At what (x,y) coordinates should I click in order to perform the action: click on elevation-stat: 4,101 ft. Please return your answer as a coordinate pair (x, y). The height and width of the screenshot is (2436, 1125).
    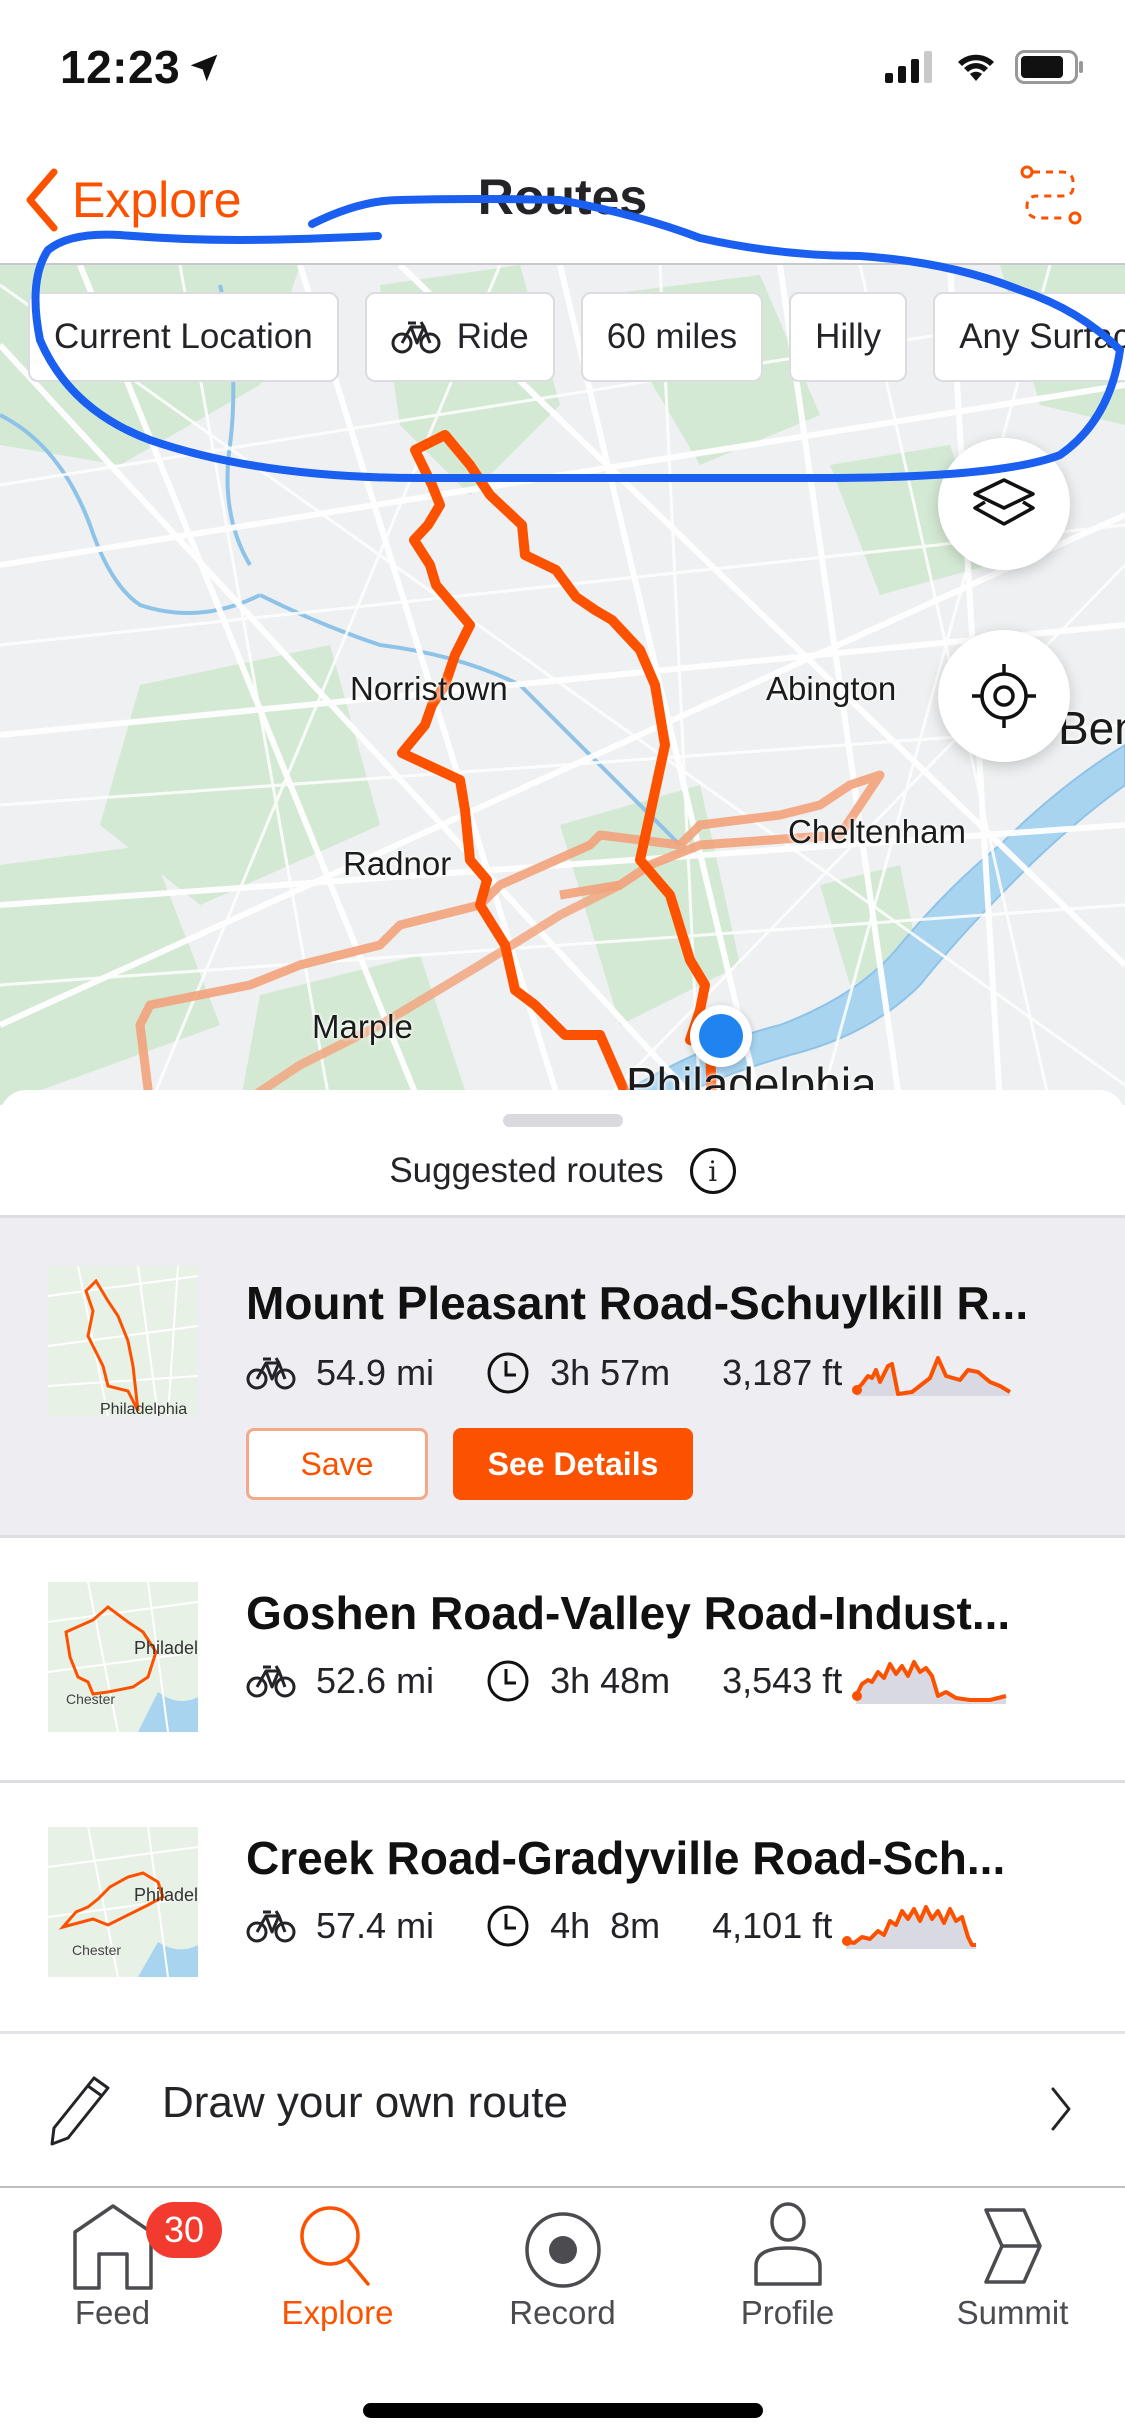
    Looking at the image, I should click on (858, 1926).